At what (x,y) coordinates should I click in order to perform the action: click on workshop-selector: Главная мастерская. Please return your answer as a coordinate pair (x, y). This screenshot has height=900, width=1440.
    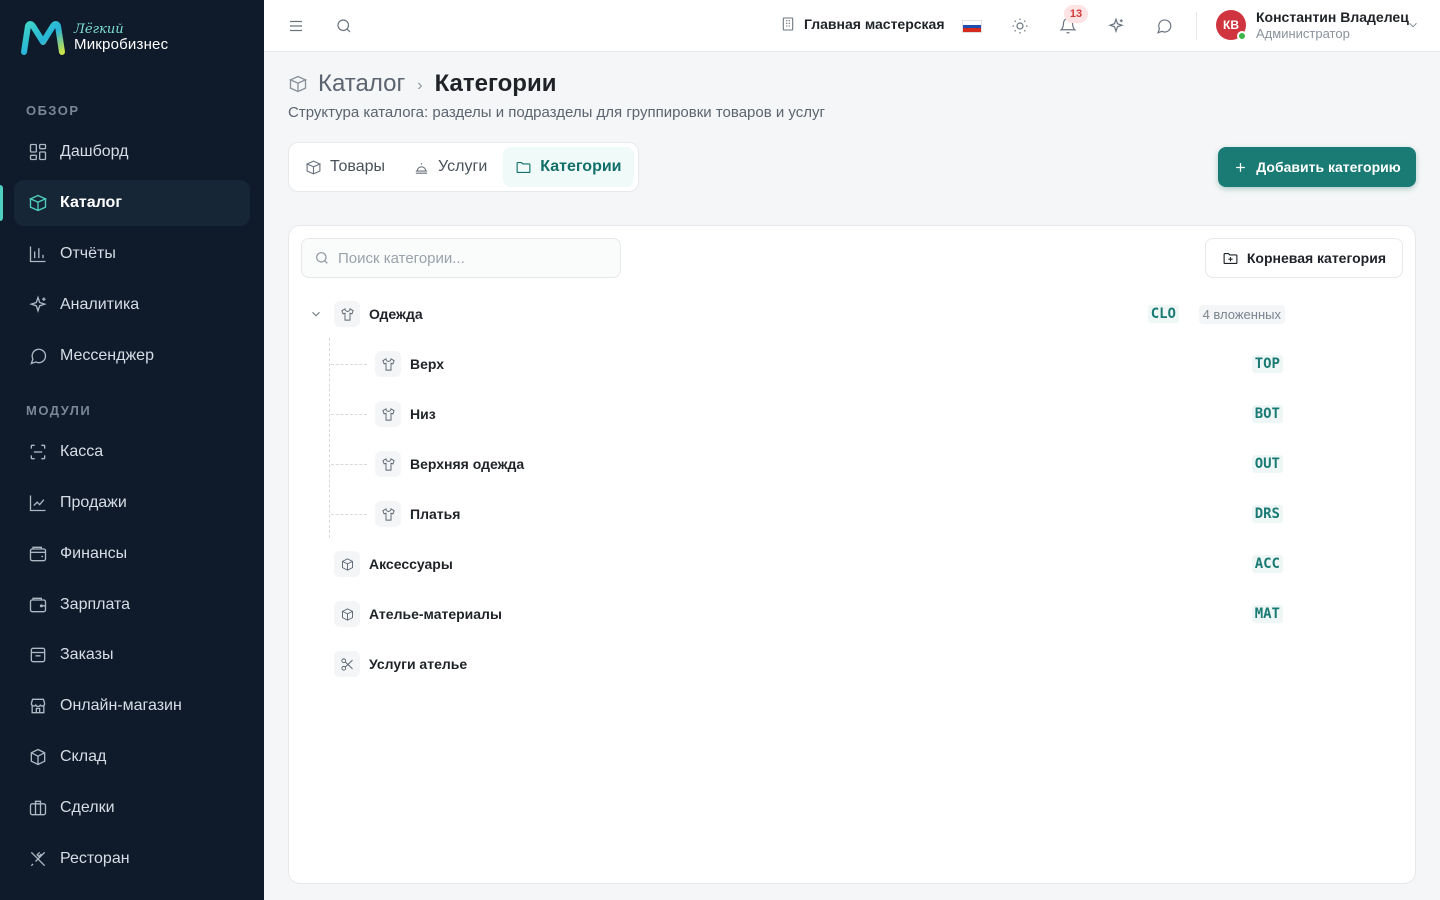
    Looking at the image, I should click on (862, 24).